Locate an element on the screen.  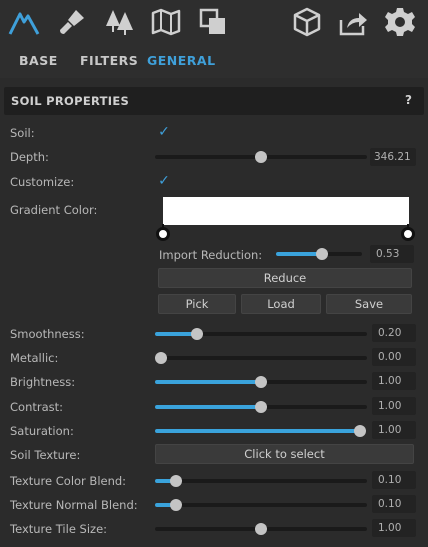
brightness-value-field: 1.00 is located at coordinates (394, 381).